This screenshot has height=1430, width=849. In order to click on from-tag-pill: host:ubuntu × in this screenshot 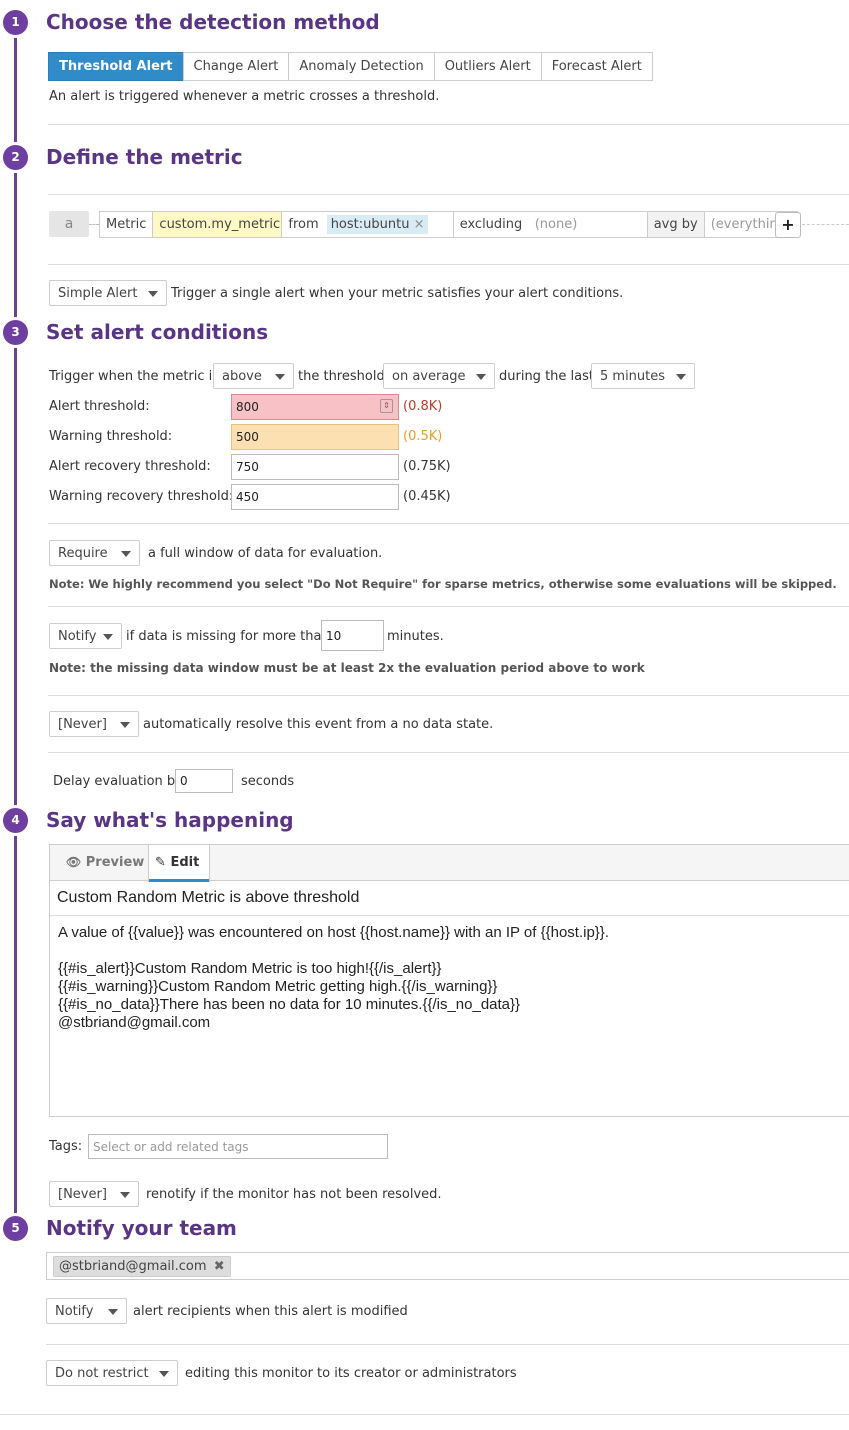, I will do `click(377, 224)`.